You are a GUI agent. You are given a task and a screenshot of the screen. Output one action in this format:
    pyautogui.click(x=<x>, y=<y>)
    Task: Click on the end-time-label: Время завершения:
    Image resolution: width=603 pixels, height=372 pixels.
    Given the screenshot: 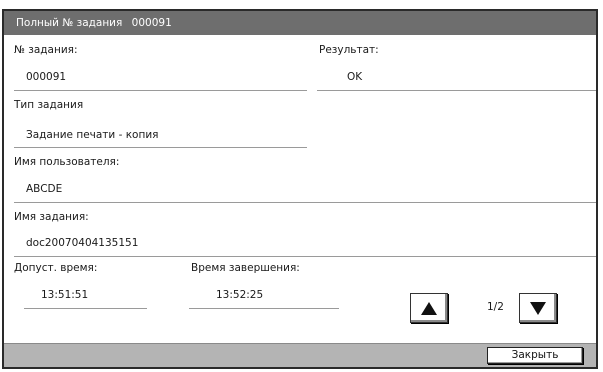 What is the action you would take?
    pyautogui.click(x=245, y=268)
    